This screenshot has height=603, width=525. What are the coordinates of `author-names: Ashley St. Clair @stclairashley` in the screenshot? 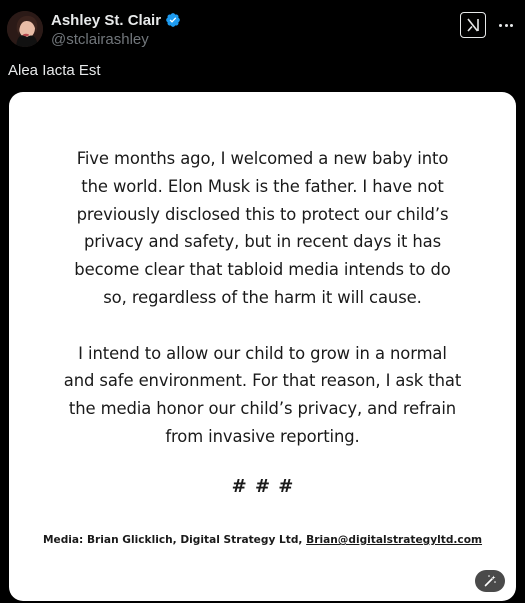 It's located at (116, 29).